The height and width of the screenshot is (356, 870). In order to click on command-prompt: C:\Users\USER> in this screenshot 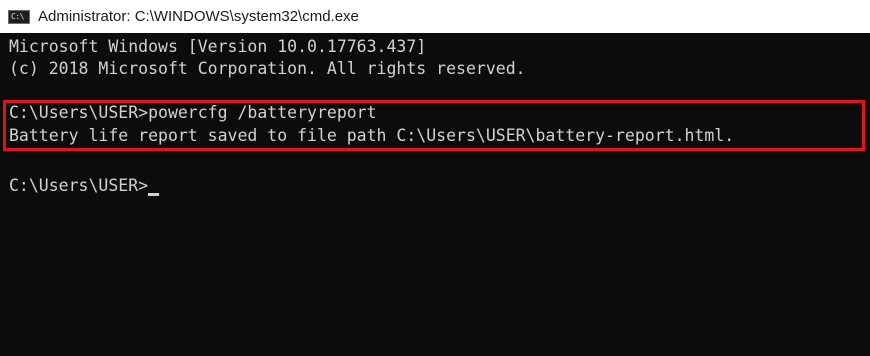, I will do `click(84, 186)`.